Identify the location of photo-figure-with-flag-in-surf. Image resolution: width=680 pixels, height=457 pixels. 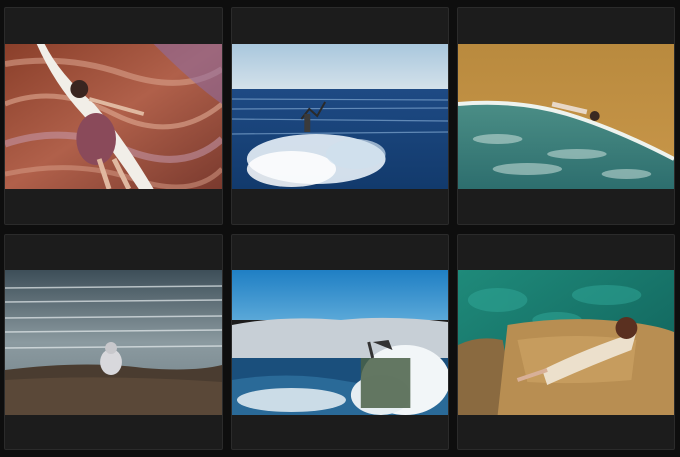
(340, 342).